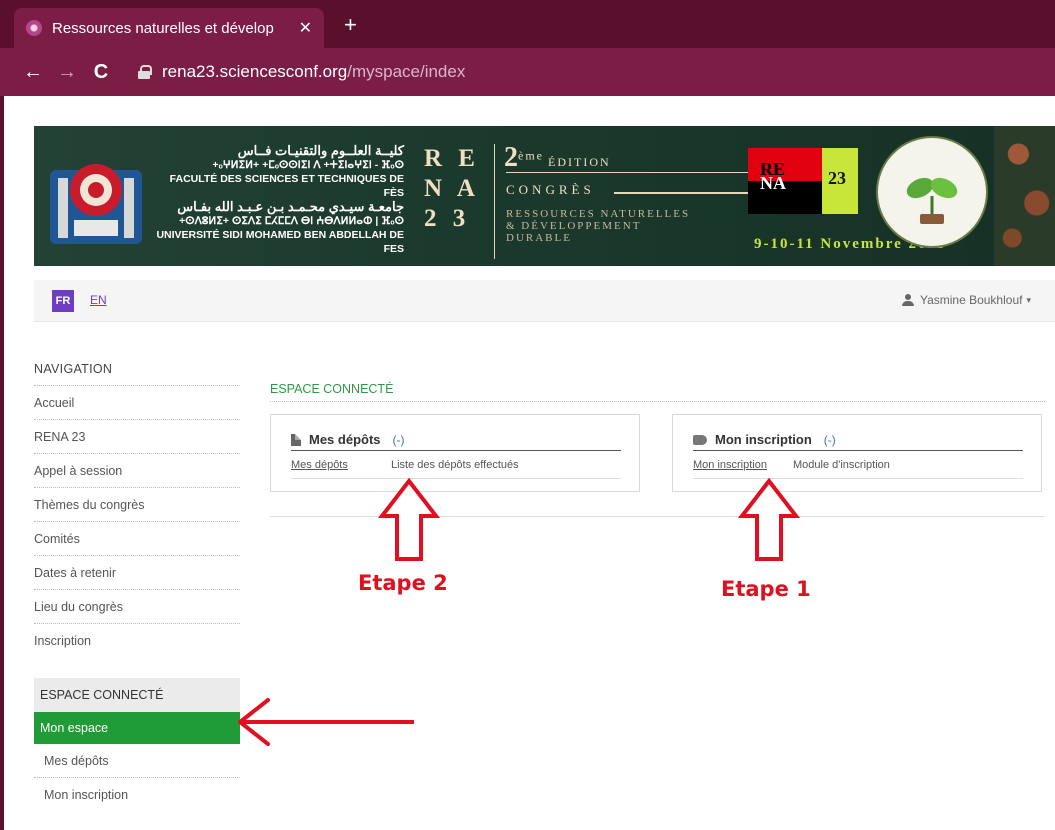 The width and height of the screenshot is (1055, 830). I want to click on panel-title: Mes dépôts, so click(345, 439).